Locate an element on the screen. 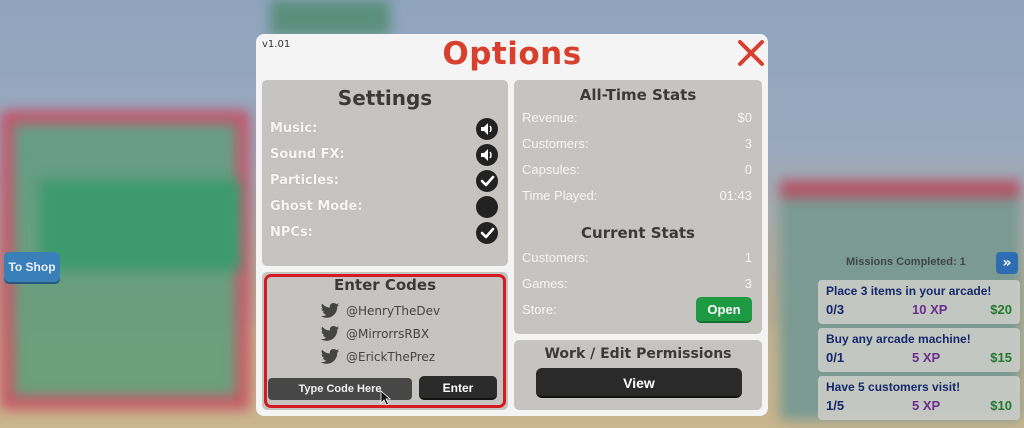 This screenshot has height=428, width=1024. mission-reward: $10 is located at coordinates (1001, 405).